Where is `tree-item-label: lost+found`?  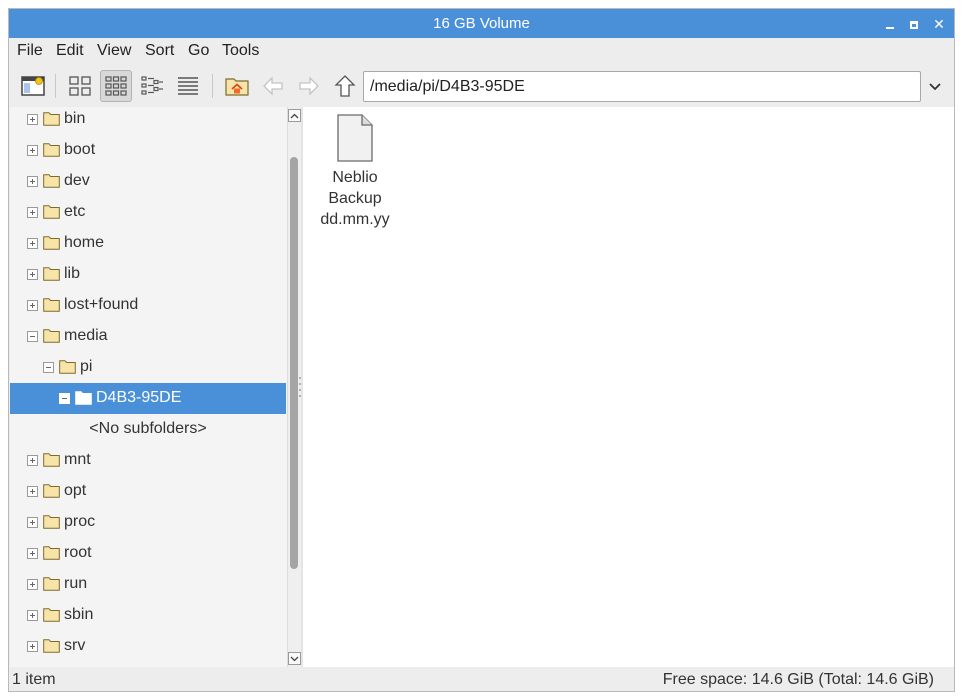
tree-item-label: lost+found is located at coordinates (101, 304).